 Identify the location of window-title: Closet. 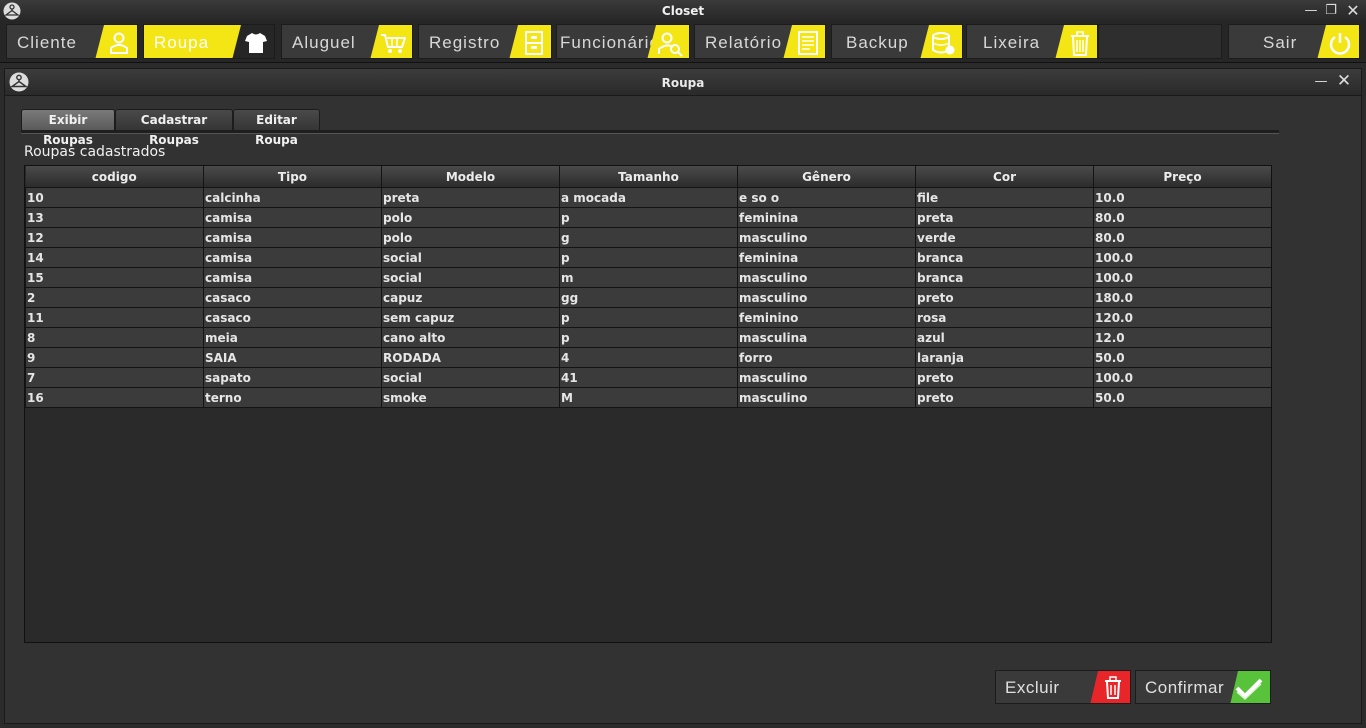
(683, 11).